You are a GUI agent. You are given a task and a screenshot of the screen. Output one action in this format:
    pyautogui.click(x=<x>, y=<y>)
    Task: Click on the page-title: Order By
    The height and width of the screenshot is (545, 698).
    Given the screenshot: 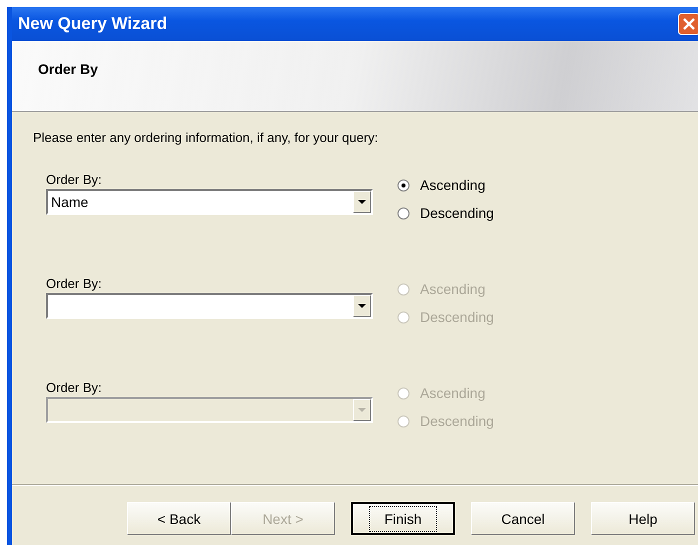 What is the action you would take?
    pyautogui.click(x=68, y=68)
    